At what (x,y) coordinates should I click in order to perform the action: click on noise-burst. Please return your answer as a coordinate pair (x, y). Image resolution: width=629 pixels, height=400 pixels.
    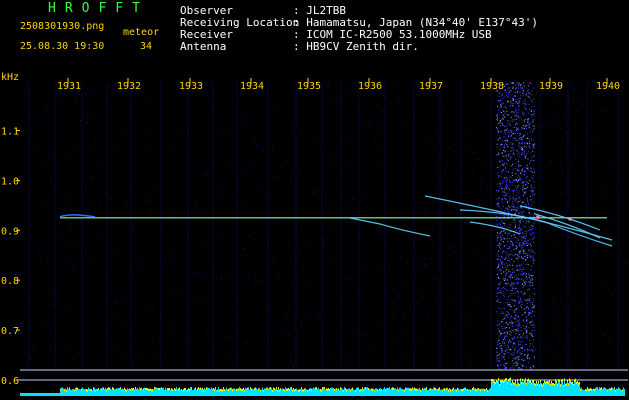
    Looking at the image, I should click on (515, 226).